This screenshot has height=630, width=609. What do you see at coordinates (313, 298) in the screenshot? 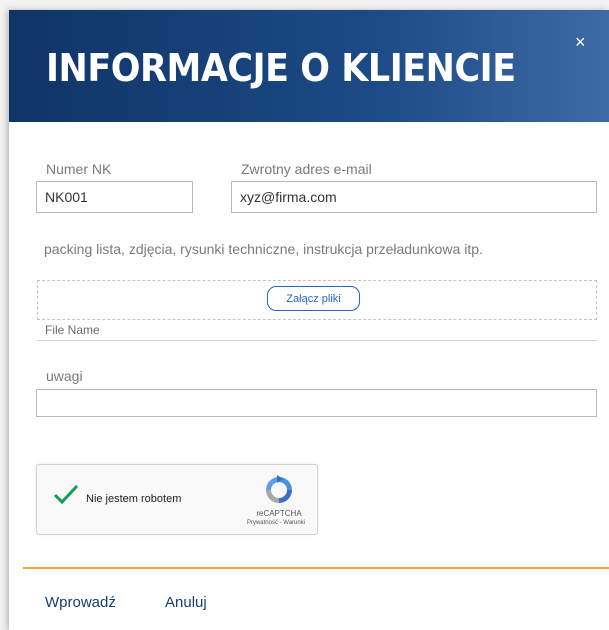
I see `attach-files-button: Załącz pliki` at bounding box center [313, 298].